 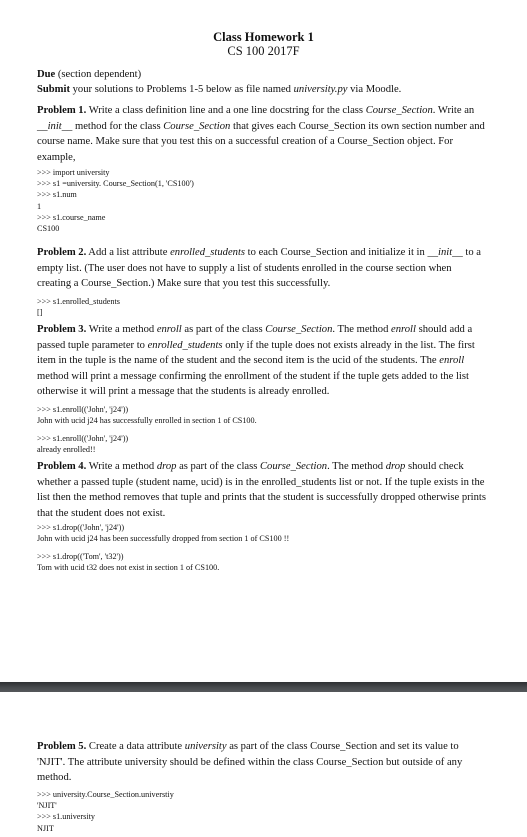 I want to click on problem-emphasis: university, so click(x=205, y=746).